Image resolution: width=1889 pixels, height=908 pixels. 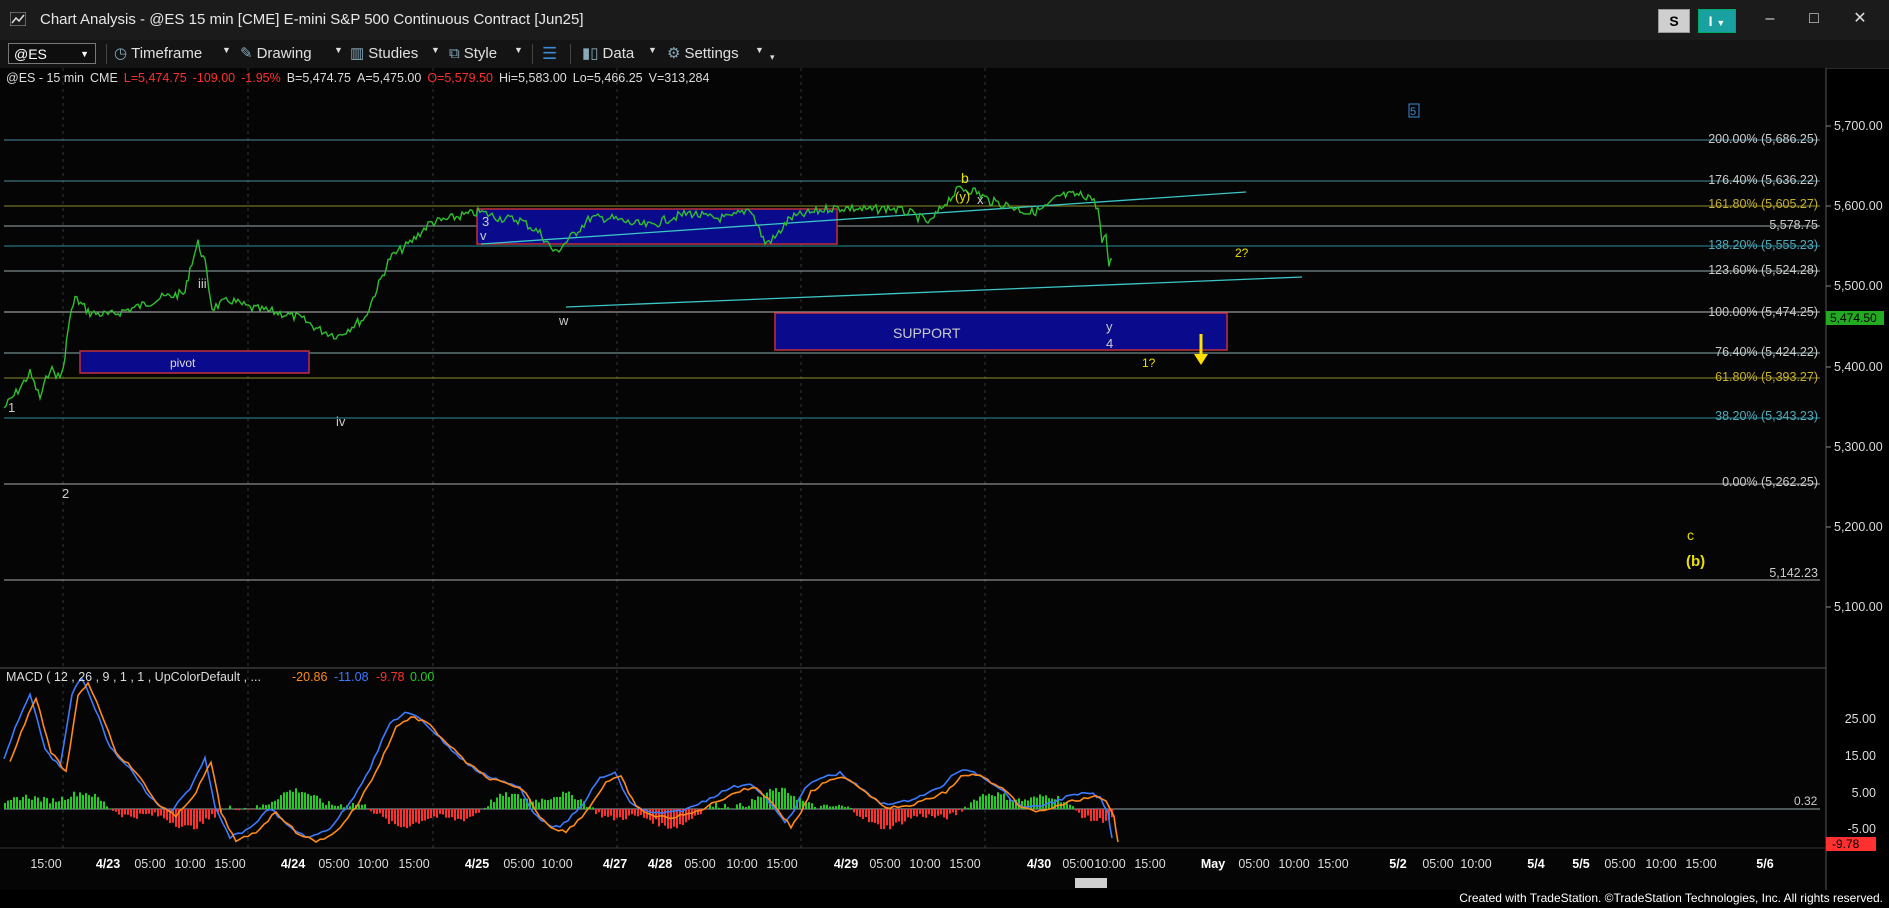 I want to click on close-button: ✕, so click(x=1860, y=19).